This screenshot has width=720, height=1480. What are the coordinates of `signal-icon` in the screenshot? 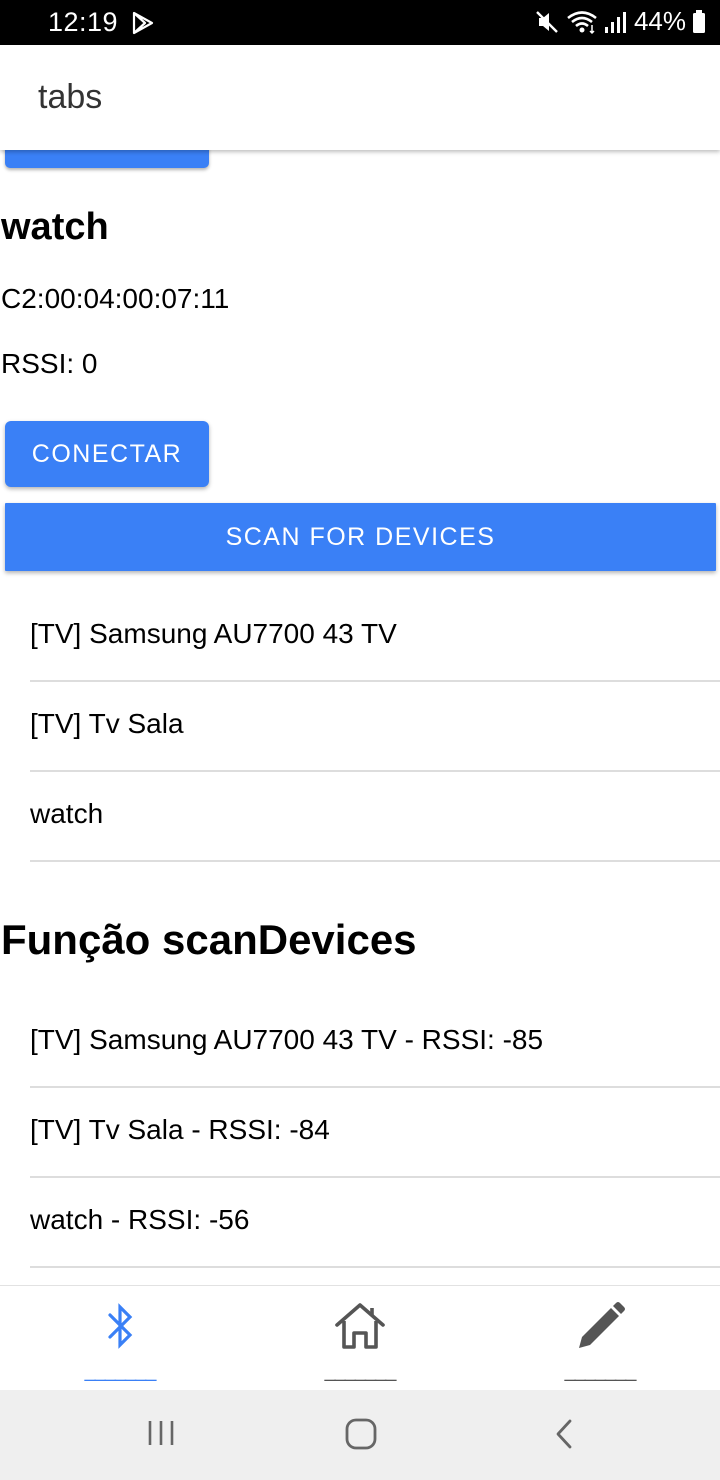 It's located at (615, 22).